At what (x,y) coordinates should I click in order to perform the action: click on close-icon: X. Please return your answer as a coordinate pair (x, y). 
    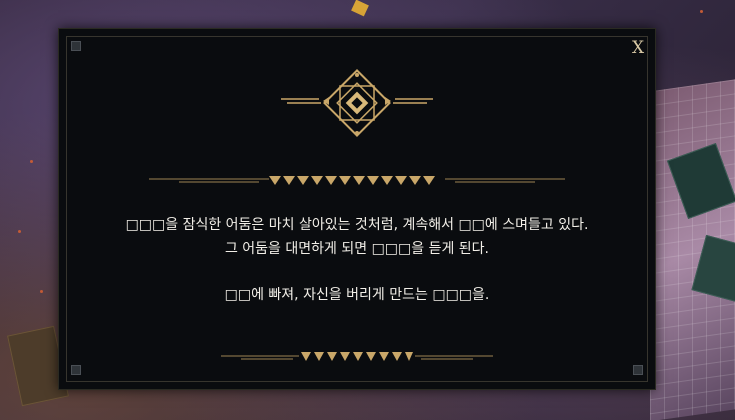
    Looking at the image, I should click on (638, 48).